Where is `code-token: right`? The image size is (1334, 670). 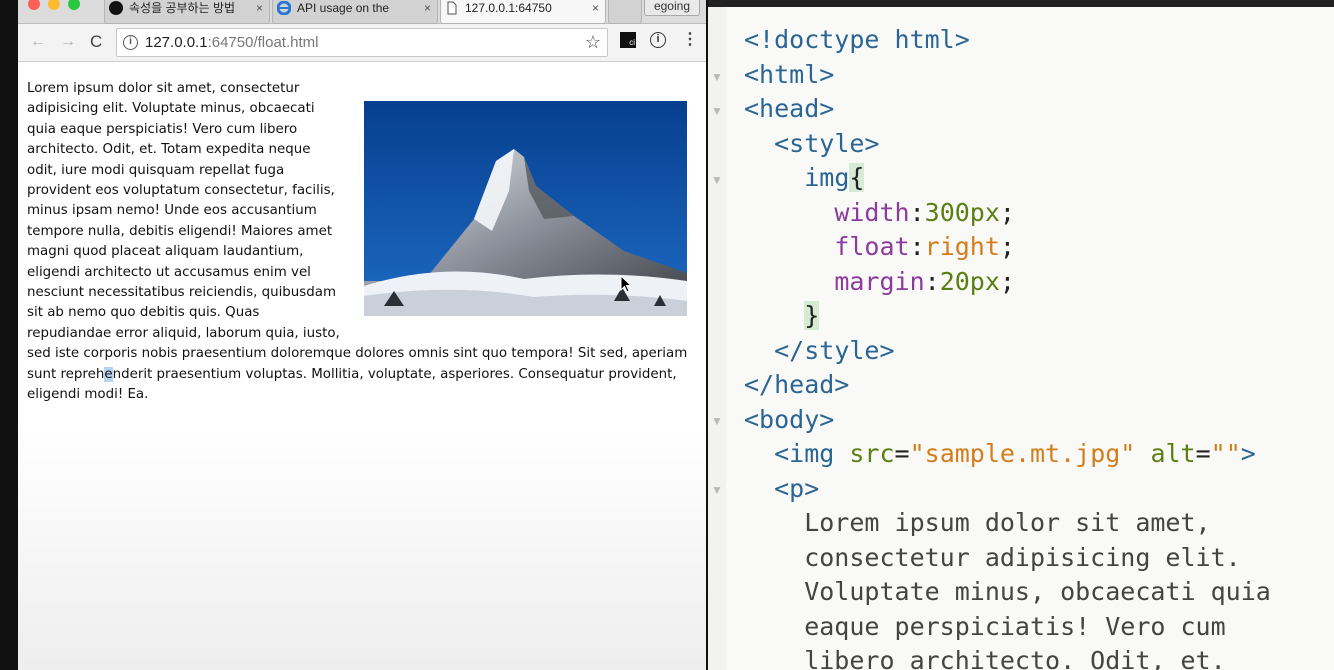 code-token: right is located at coordinates (962, 246).